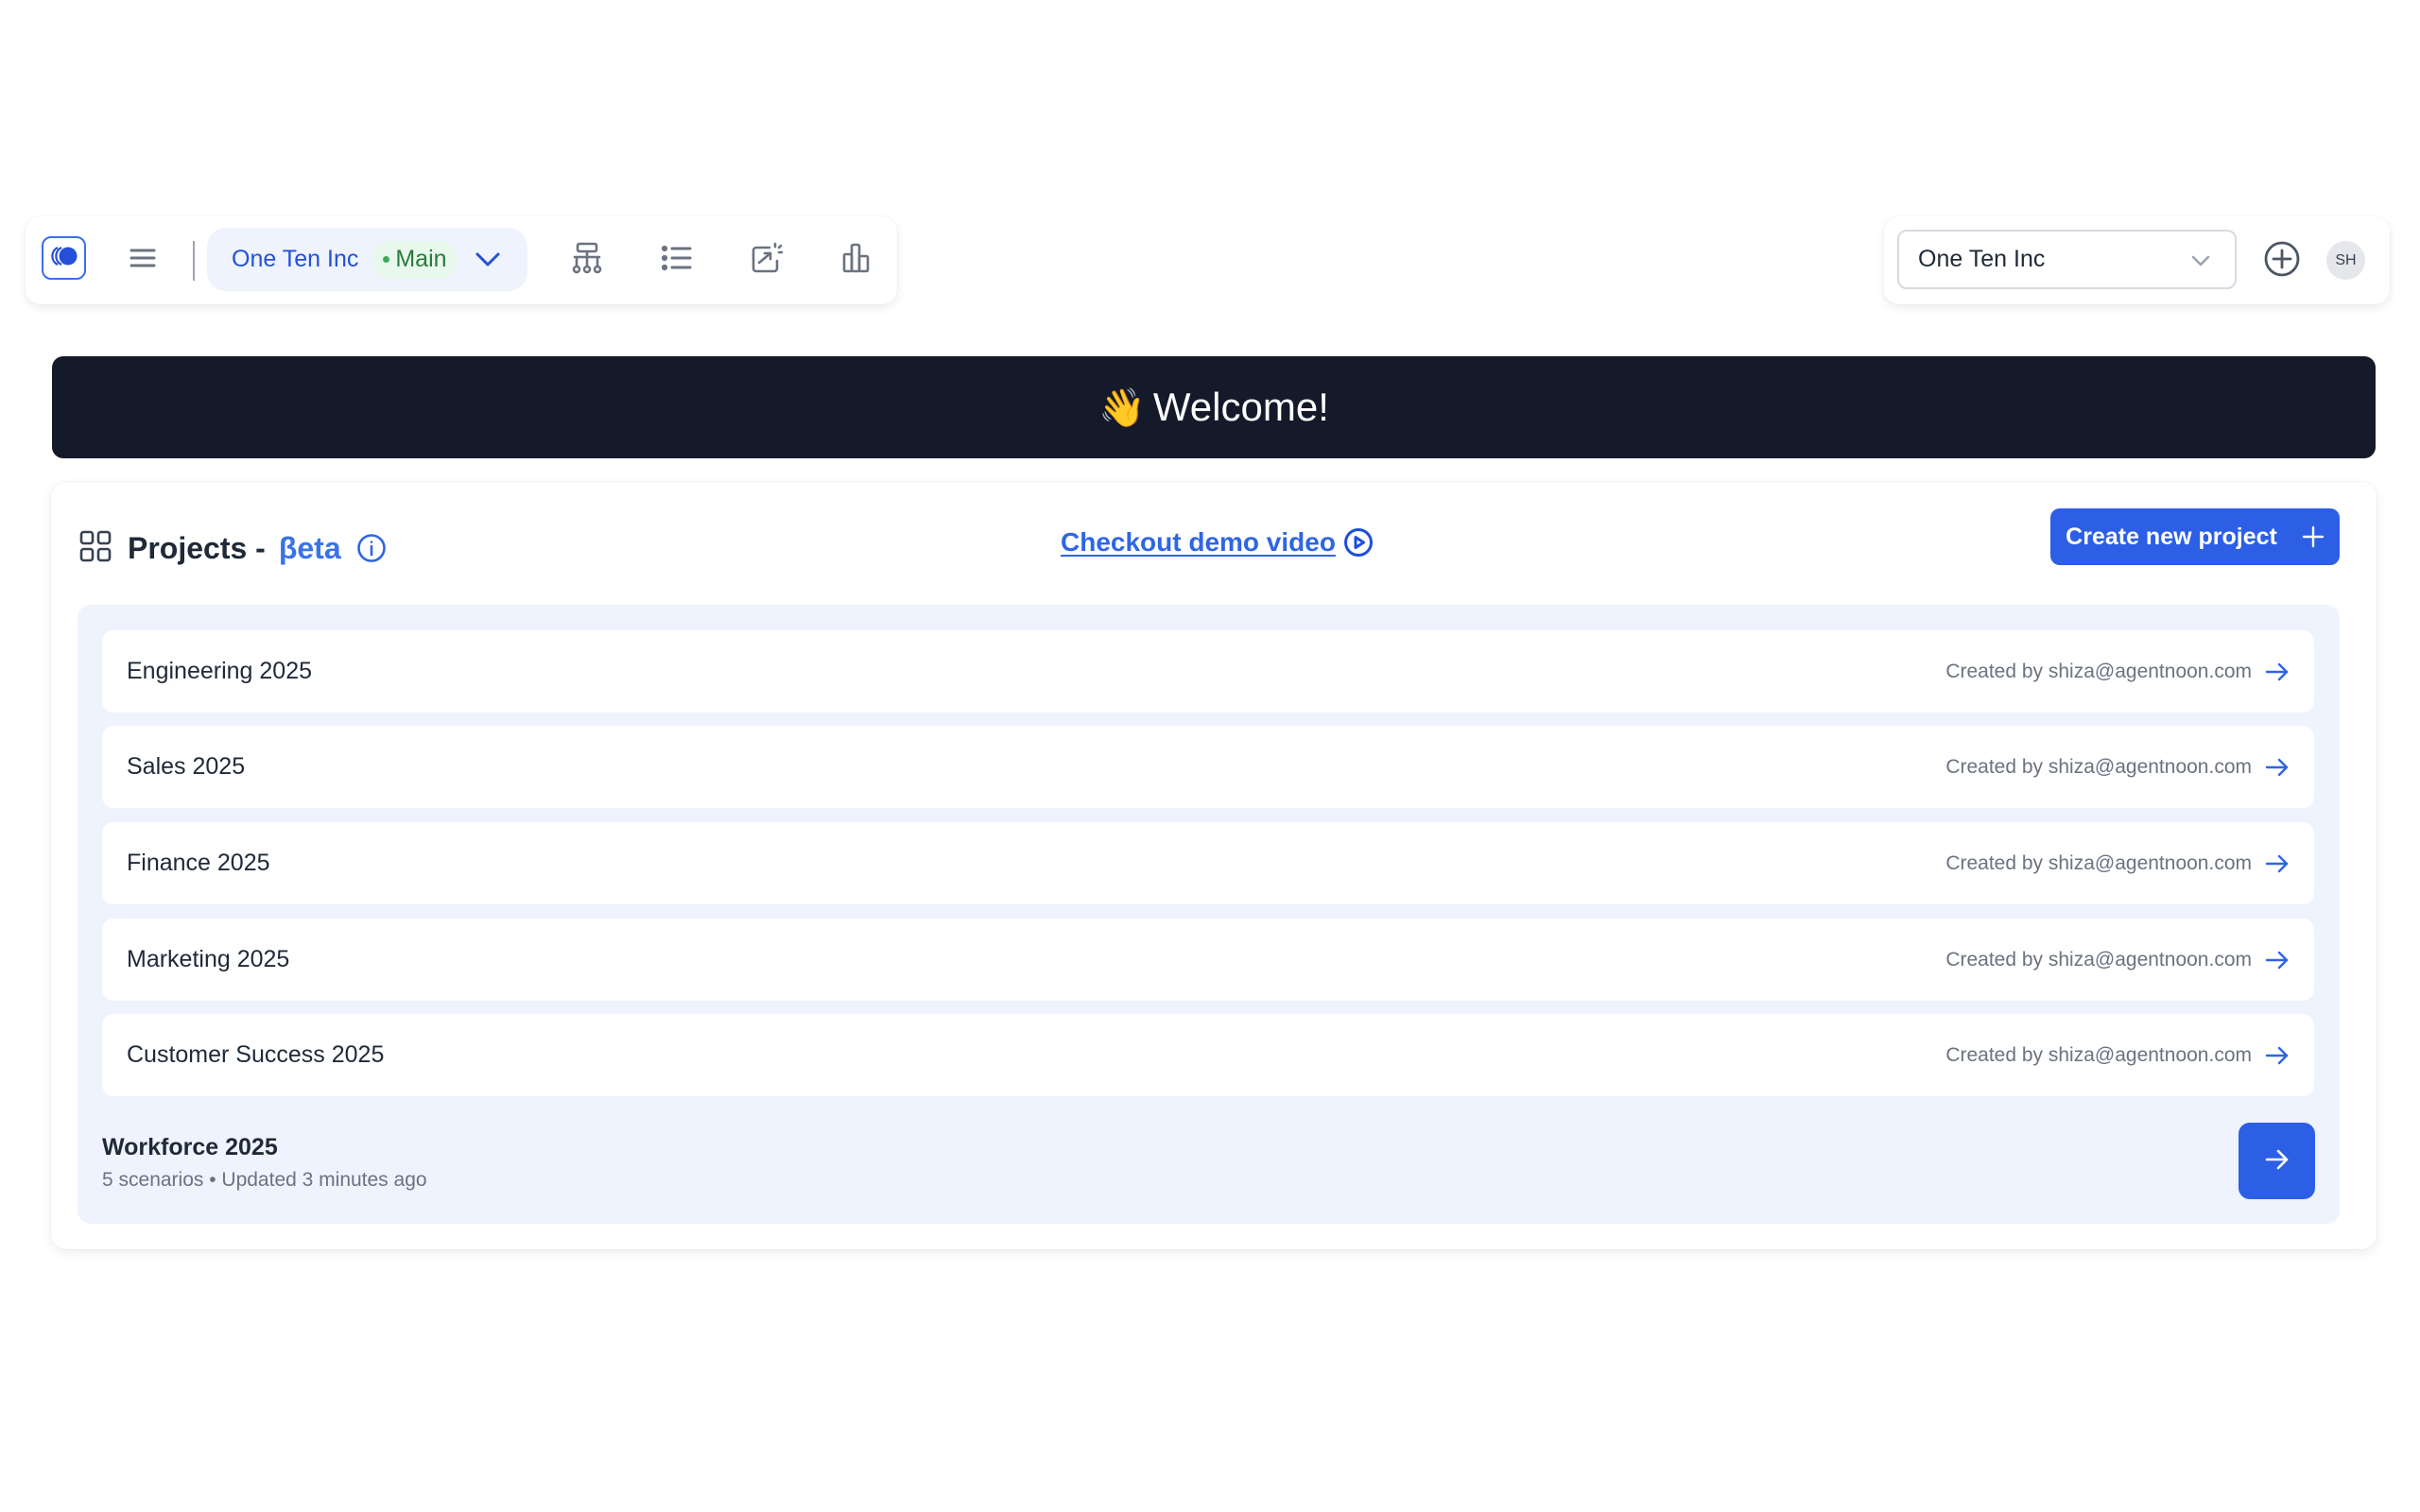 This screenshot has height=1512, width=2420. I want to click on current-project-subtitle: 5 scenarios • Updated 3 minutes ago, so click(264, 1180).